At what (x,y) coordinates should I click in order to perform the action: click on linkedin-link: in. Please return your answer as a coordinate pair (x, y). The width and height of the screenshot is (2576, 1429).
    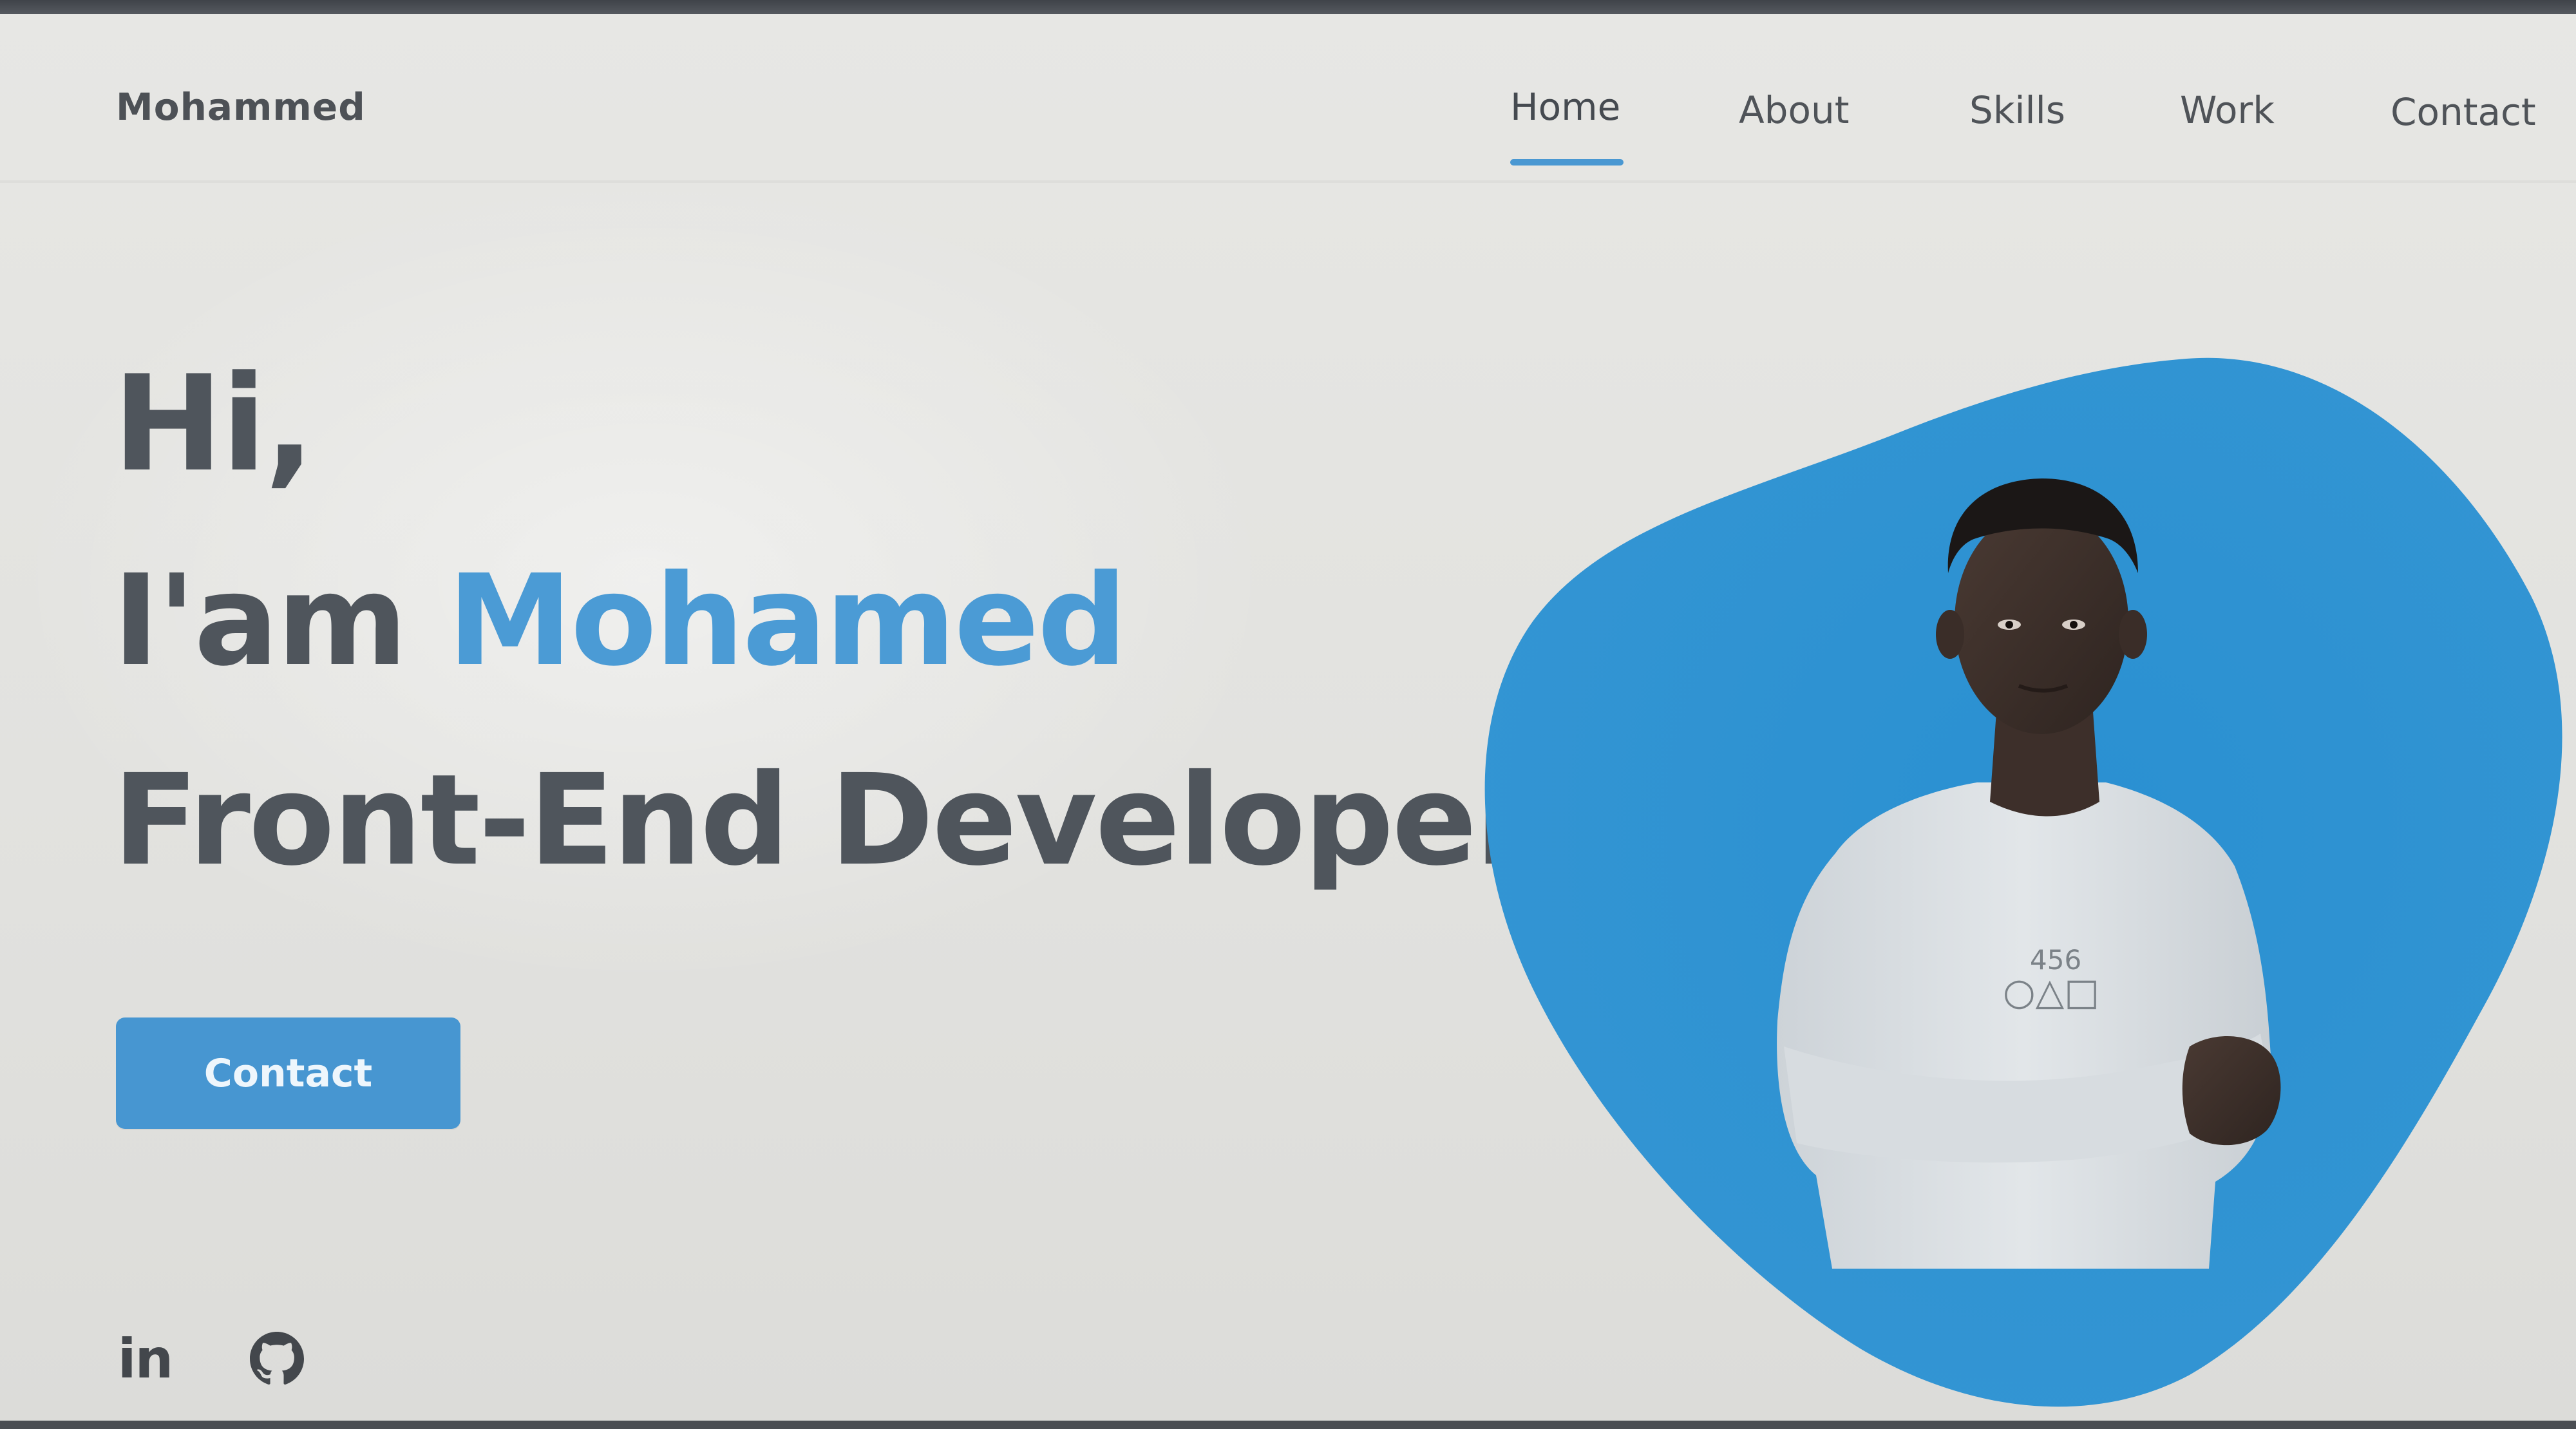
    Looking at the image, I should click on (144, 1358).